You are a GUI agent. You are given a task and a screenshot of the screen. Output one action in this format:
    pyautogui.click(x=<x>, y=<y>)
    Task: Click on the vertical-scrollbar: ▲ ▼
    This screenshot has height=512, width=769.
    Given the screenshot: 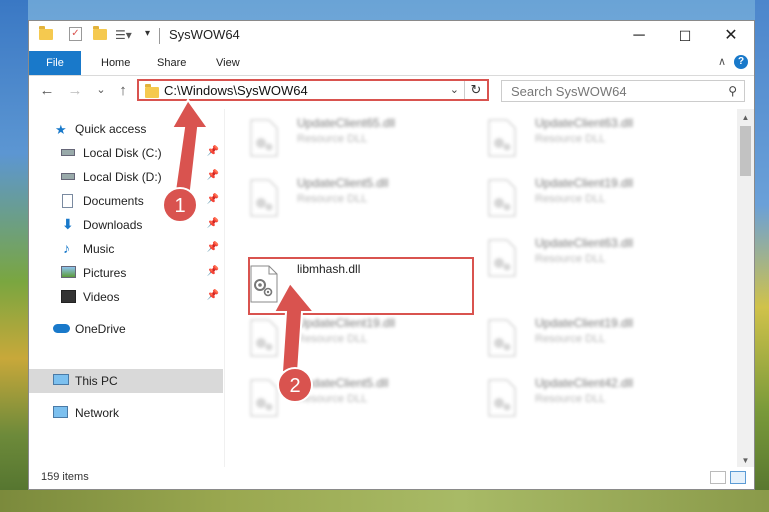 What is the action you would take?
    pyautogui.click(x=745, y=289)
    